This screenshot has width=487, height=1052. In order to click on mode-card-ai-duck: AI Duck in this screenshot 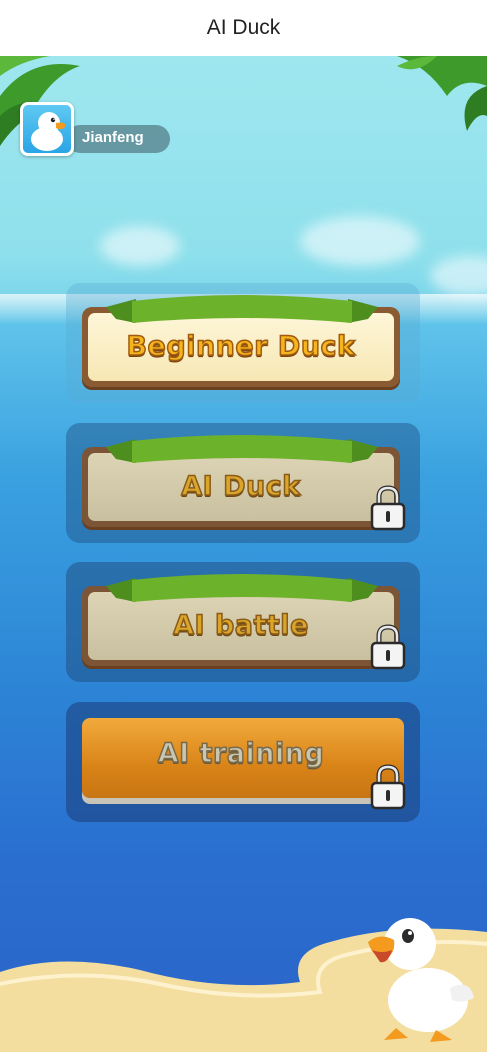, I will do `click(243, 483)`.